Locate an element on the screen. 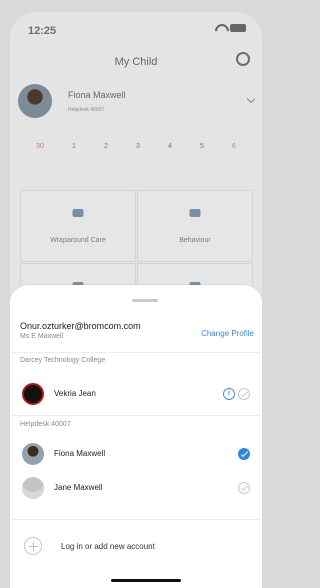 This screenshot has width=320, height=588. add-account-button: Log in or add new account is located at coordinates (136, 548).